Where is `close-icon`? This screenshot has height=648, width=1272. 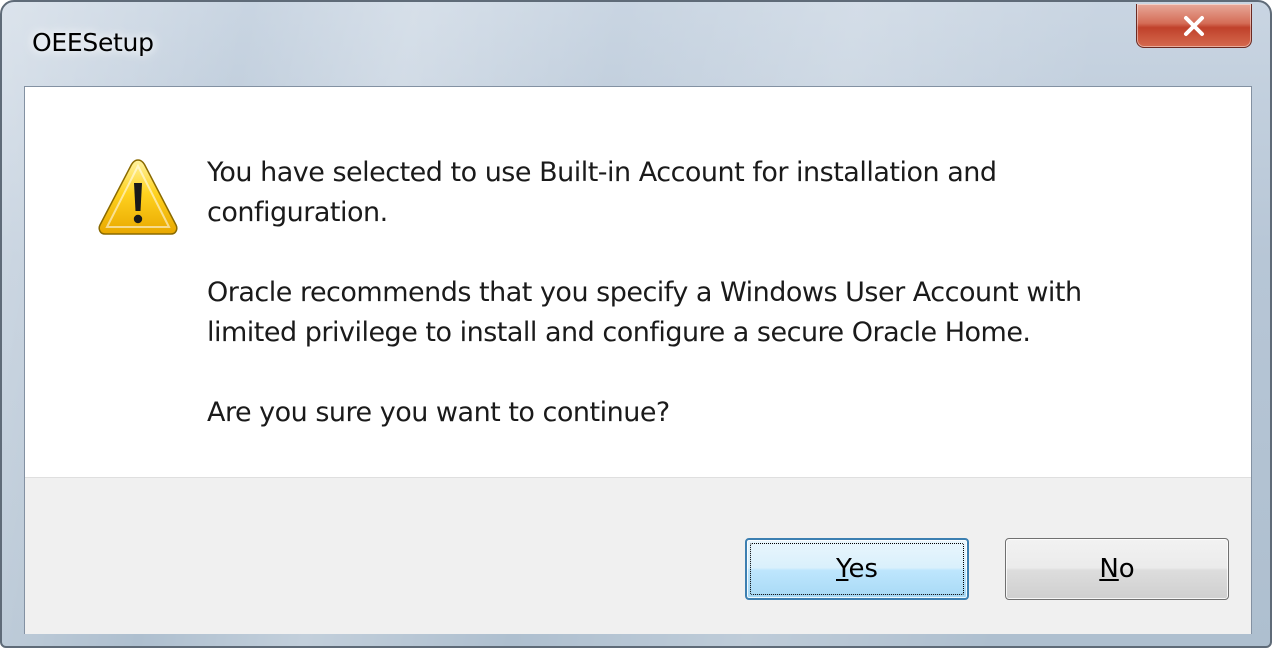
close-icon is located at coordinates (1194, 25).